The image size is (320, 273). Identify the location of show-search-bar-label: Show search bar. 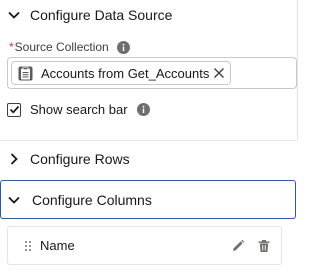
(79, 109).